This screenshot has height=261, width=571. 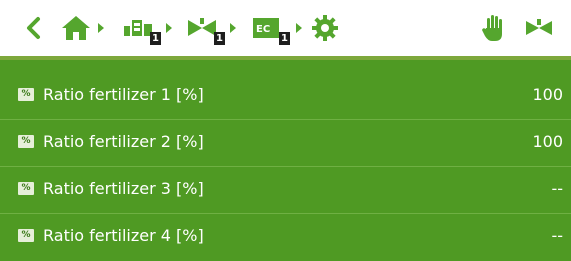 I want to click on chevron-left-icon, so click(x=33, y=28).